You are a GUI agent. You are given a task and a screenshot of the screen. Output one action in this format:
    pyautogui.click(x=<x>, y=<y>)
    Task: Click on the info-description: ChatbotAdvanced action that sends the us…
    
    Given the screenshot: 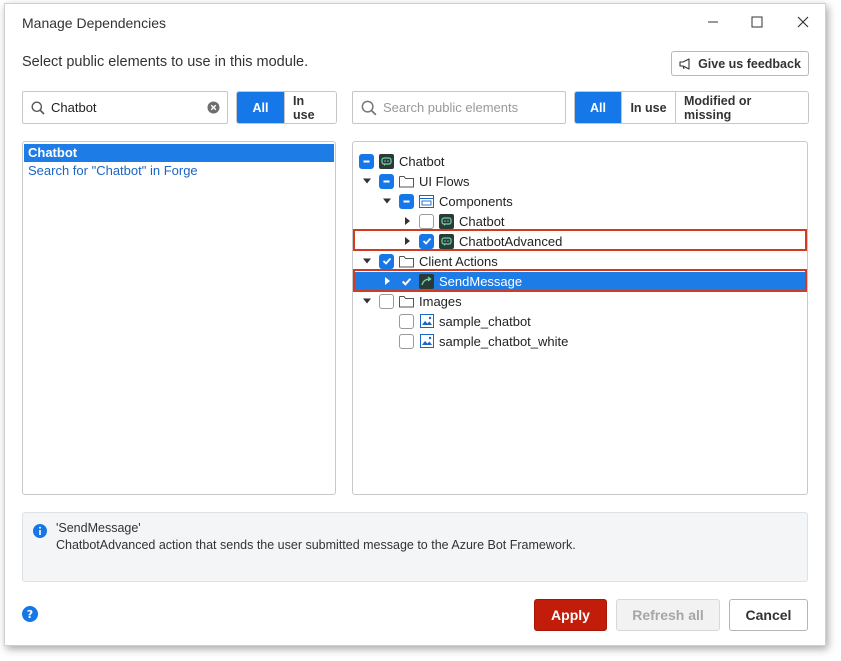 What is the action you would take?
    pyautogui.click(x=316, y=545)
    